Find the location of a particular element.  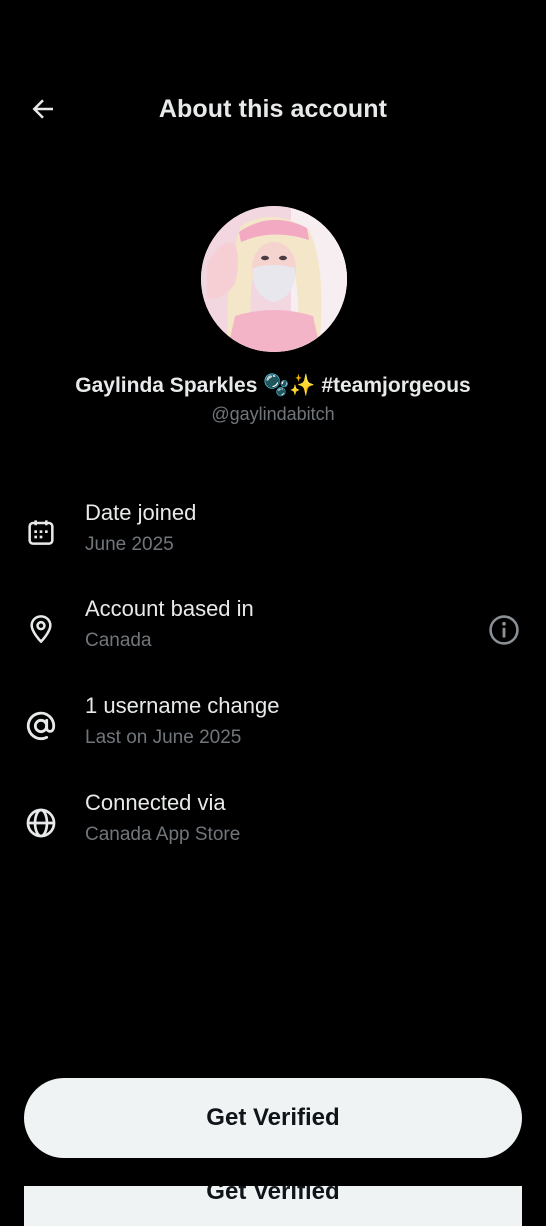

profile-handle: @gaylindabitch is located at coordinates (273, 414).